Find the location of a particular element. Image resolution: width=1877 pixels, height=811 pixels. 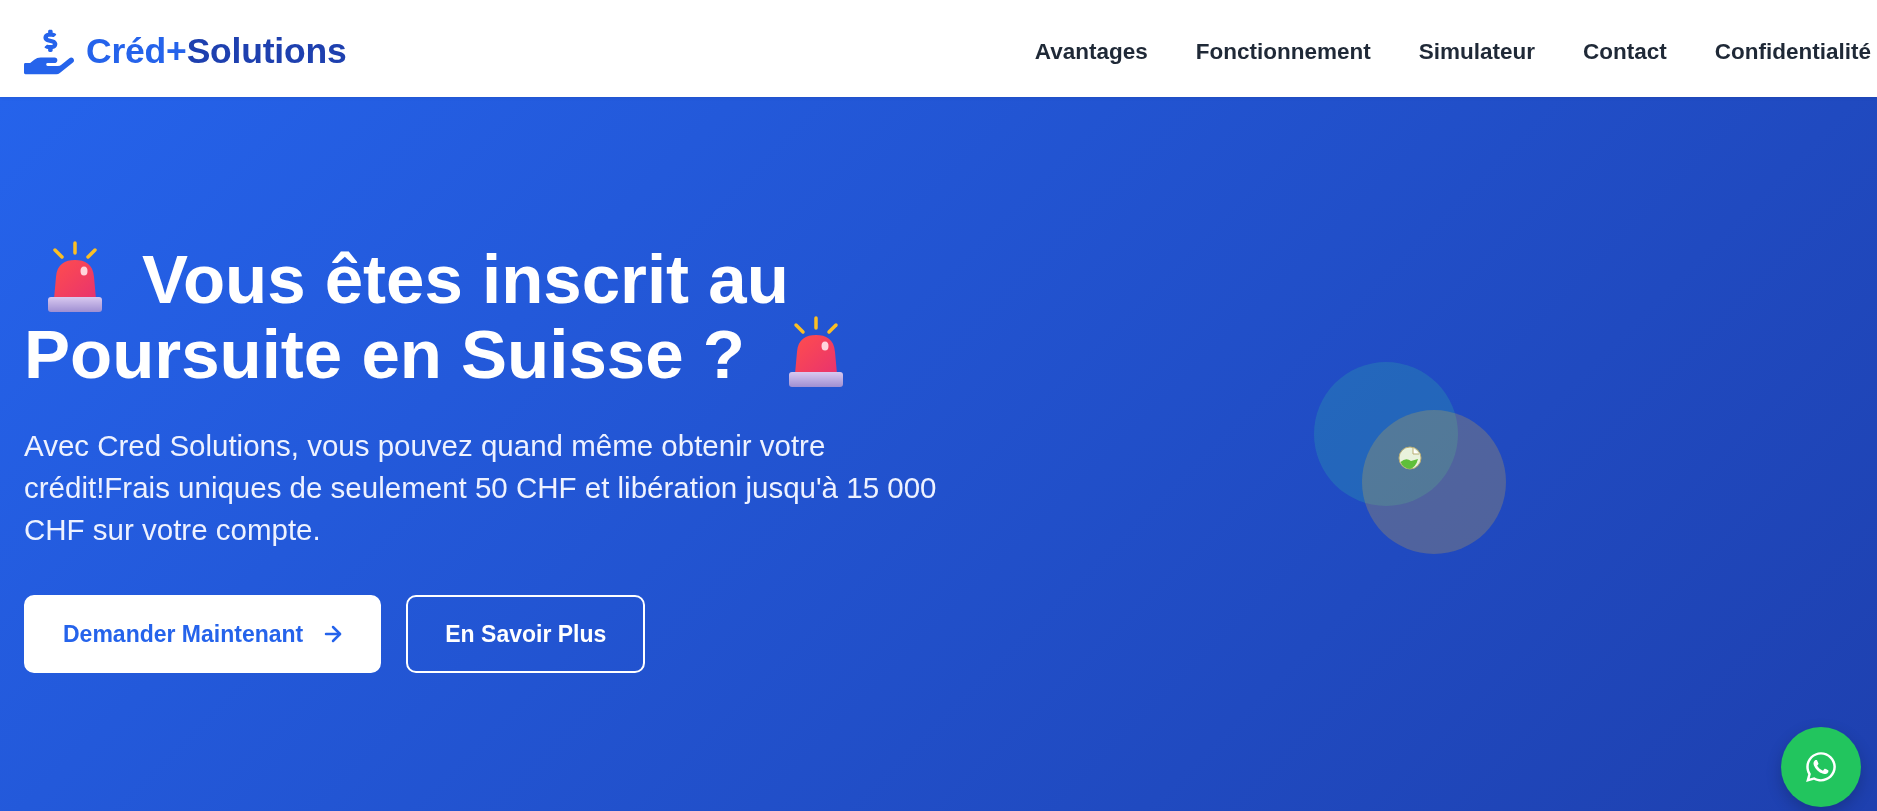

hero-title: Vous êtes inscrit au is located at coordinates (465, 279).